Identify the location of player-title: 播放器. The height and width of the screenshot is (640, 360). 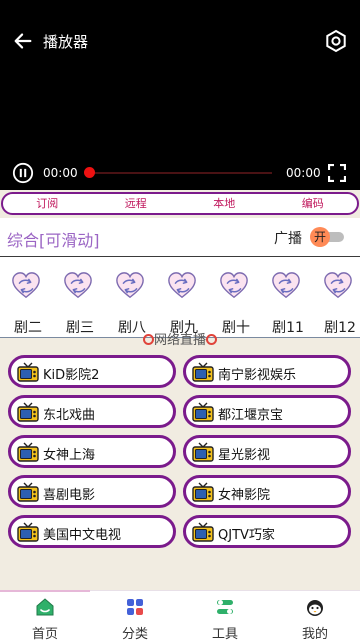
(66, 42).